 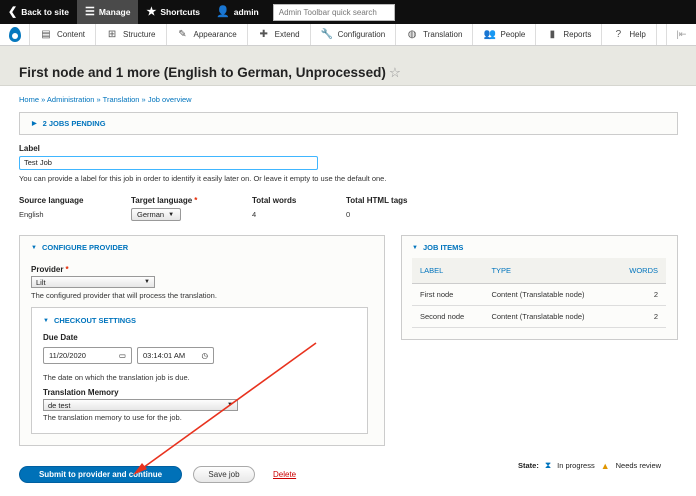 I want to click on toolbar-item-extend: ✚ Extend, so click(x=279, y=34).